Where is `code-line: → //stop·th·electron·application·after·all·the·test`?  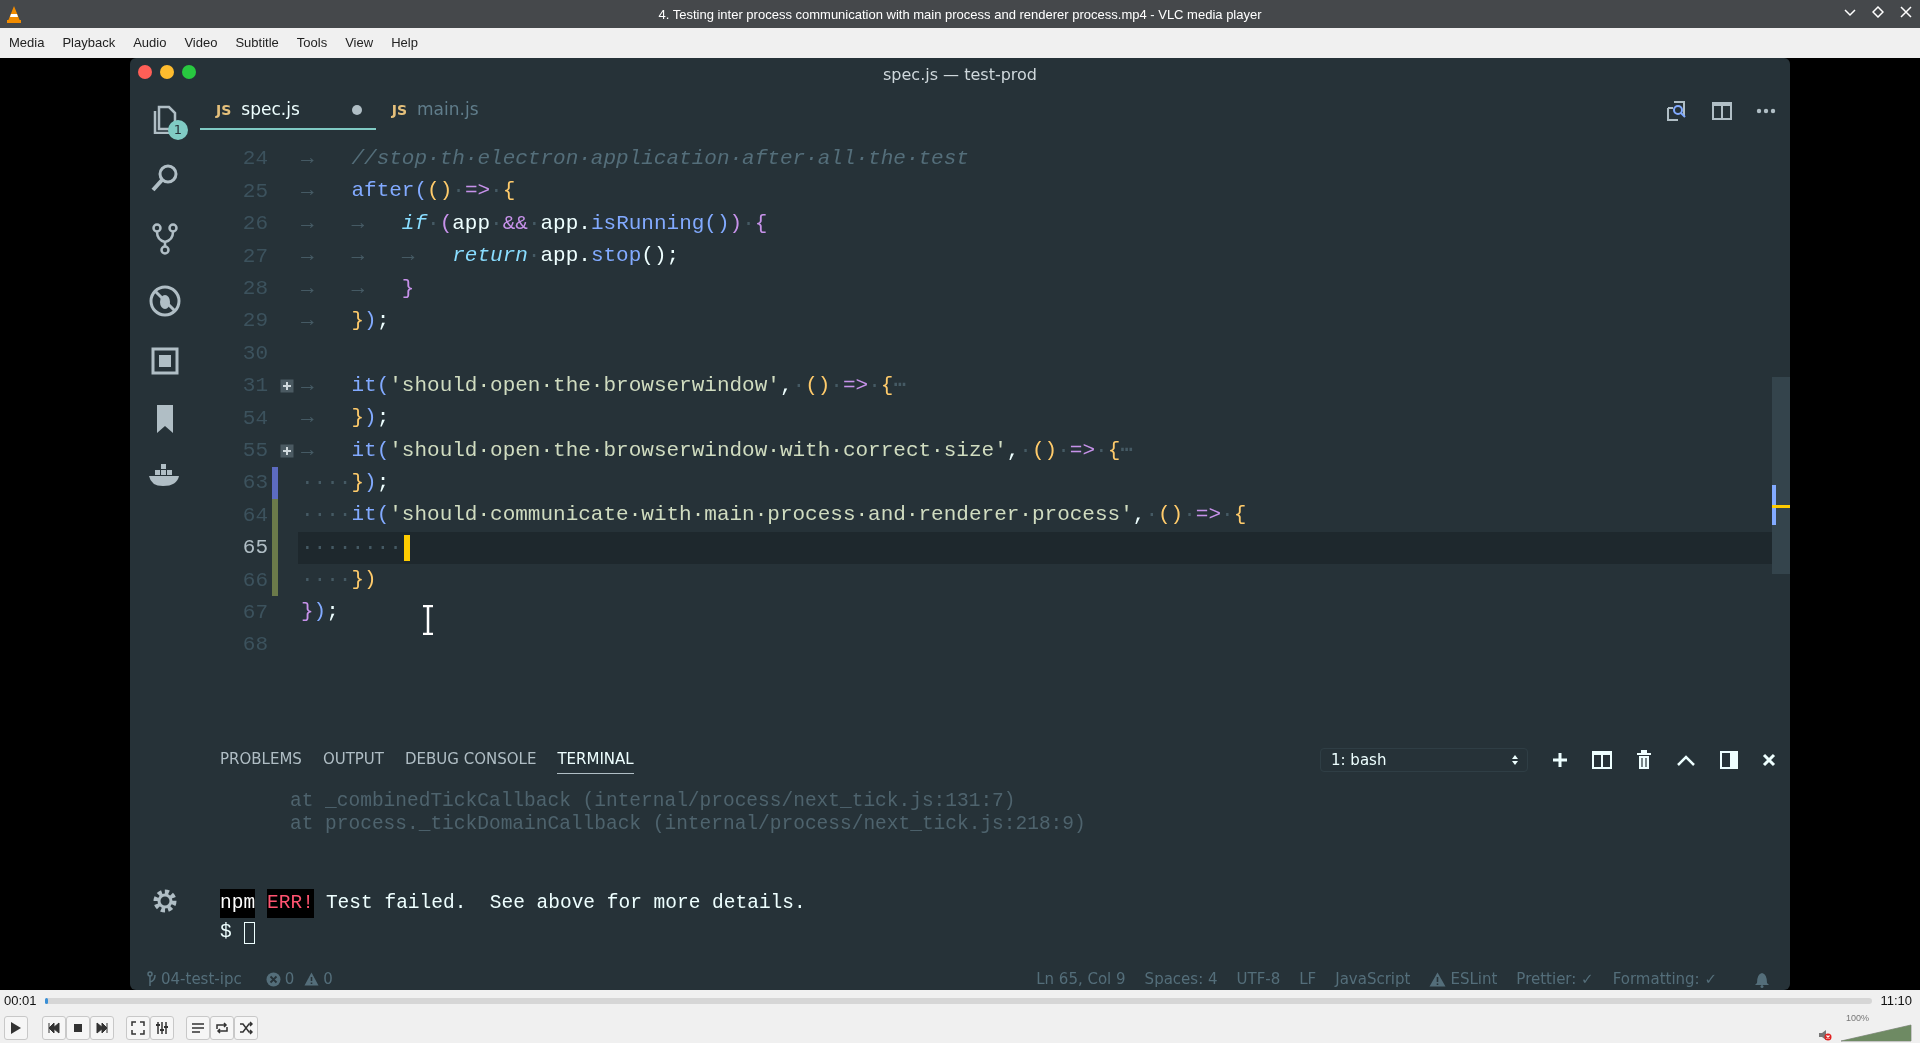
code-line: → //stop·th·electron·application·after·all·the·test is located at coordinates (635, 159).